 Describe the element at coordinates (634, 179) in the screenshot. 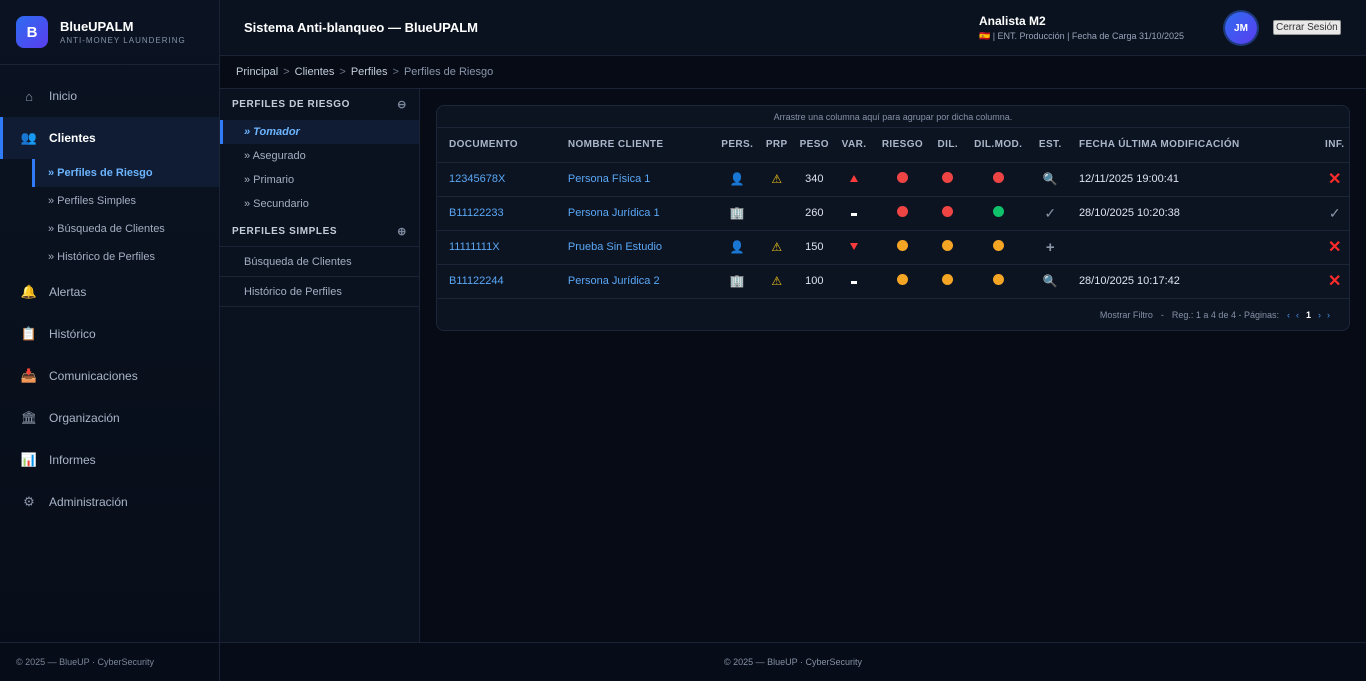

I see `client-name-cell: Persona Física 1` at that location.